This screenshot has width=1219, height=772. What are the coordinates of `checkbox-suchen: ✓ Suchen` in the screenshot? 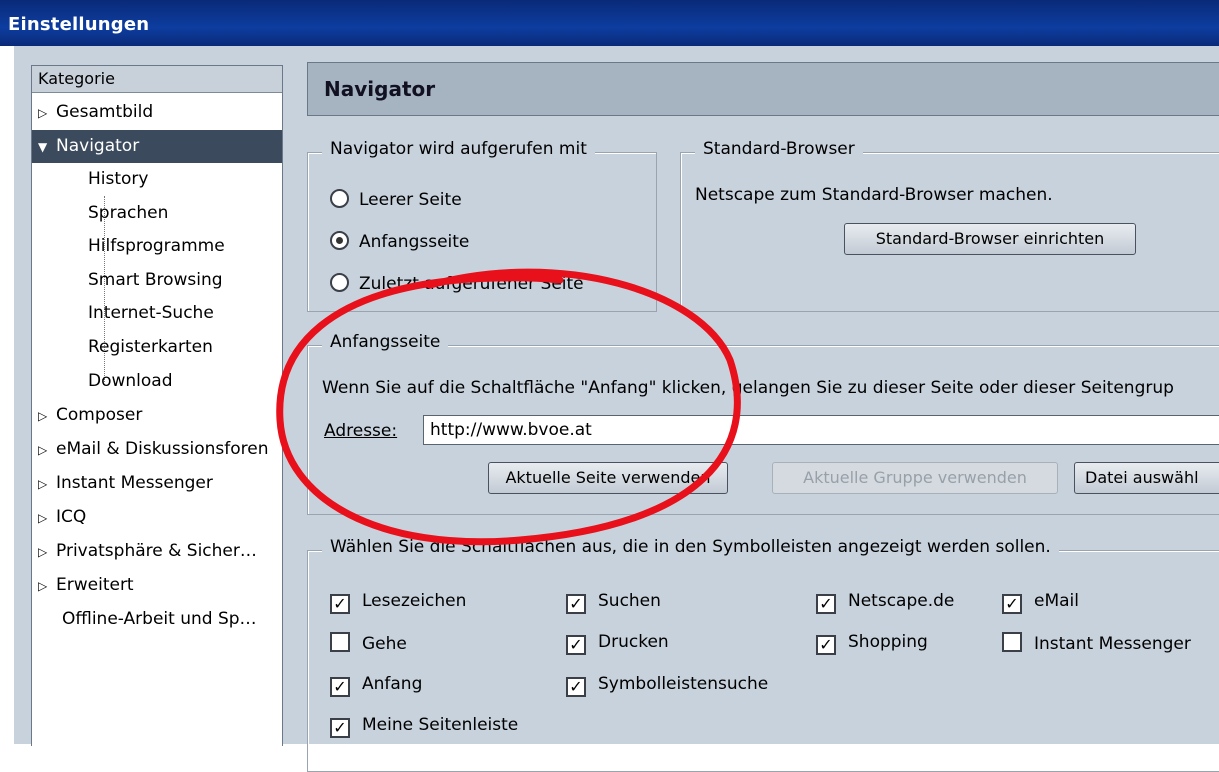 It's located at (613, 602).